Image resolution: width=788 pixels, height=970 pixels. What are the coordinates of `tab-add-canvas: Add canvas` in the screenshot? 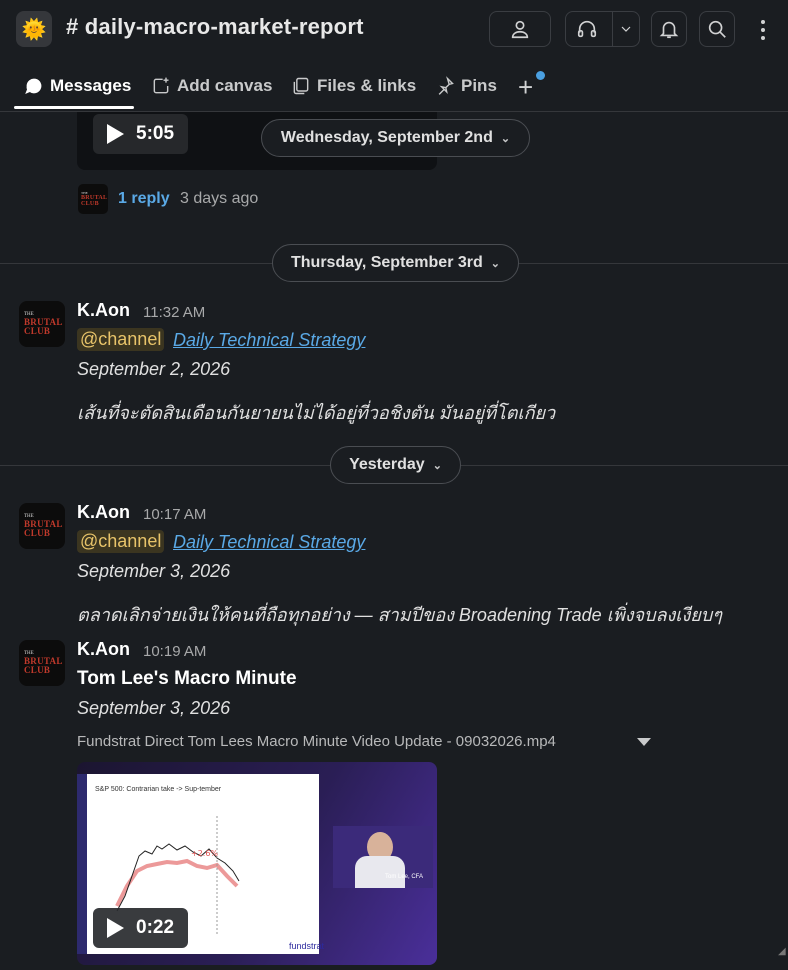 It's located at (211, 86).